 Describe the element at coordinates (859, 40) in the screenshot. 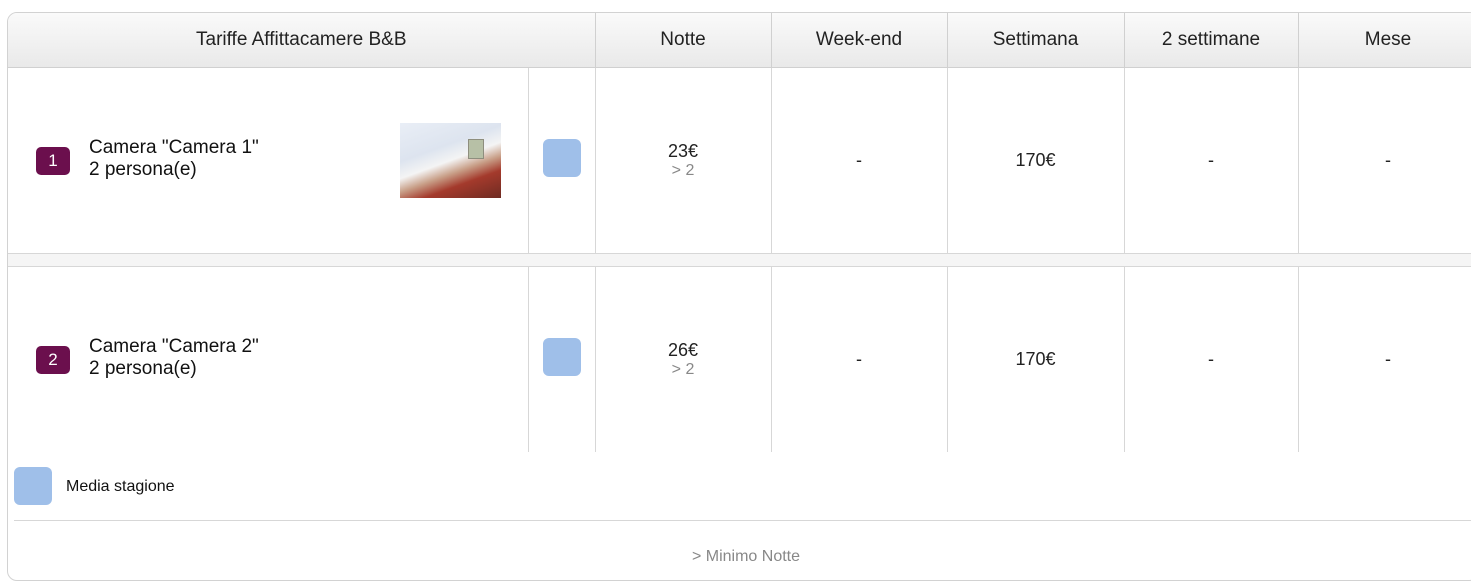

I see `column-header-weekend: Week-end` at that location.